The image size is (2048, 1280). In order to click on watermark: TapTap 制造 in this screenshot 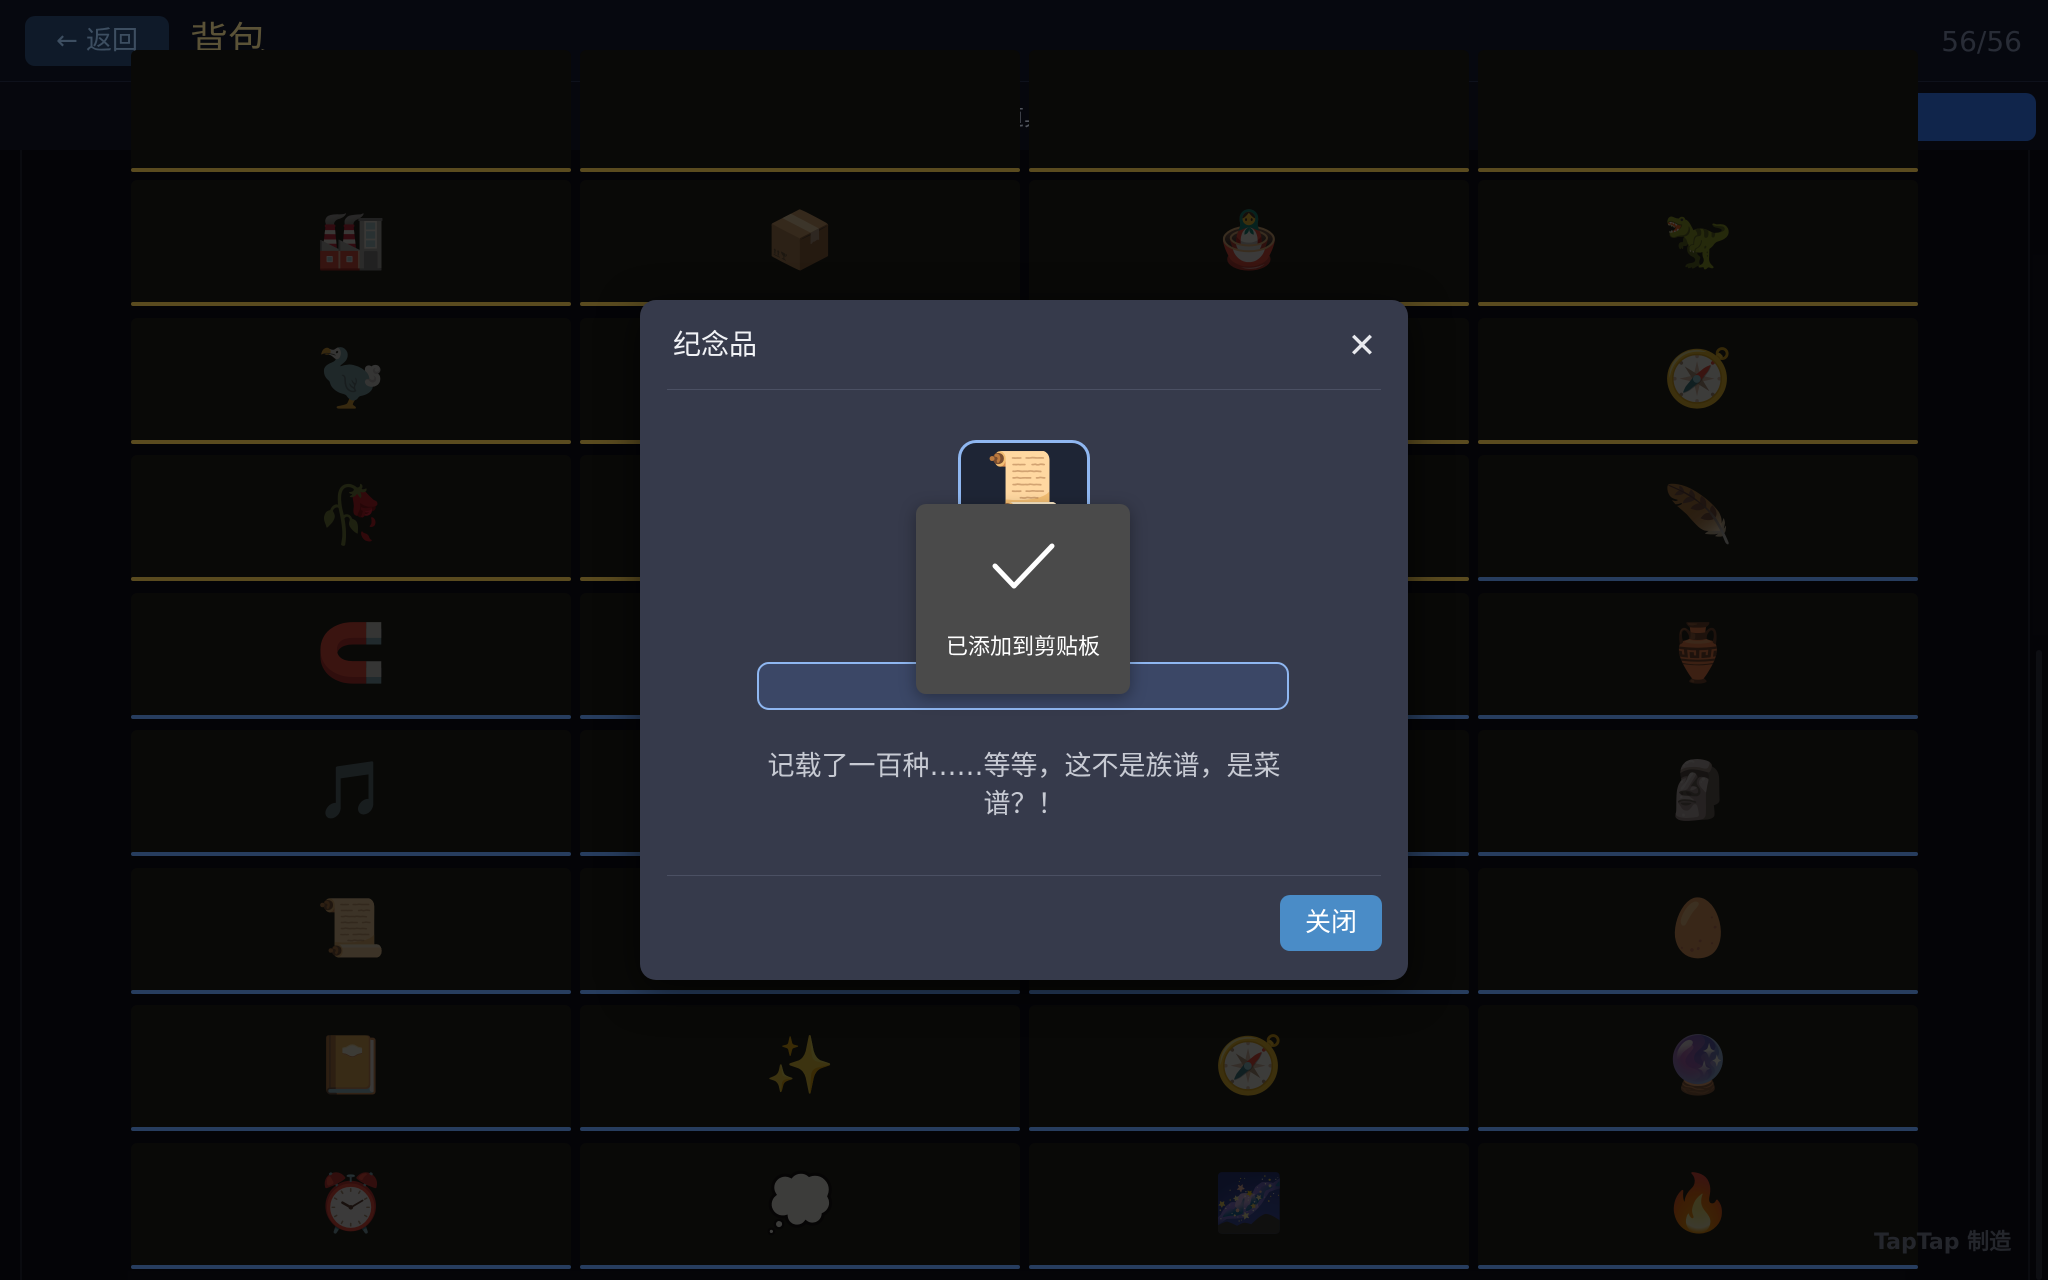, I will do `click(1943, 1242)`.